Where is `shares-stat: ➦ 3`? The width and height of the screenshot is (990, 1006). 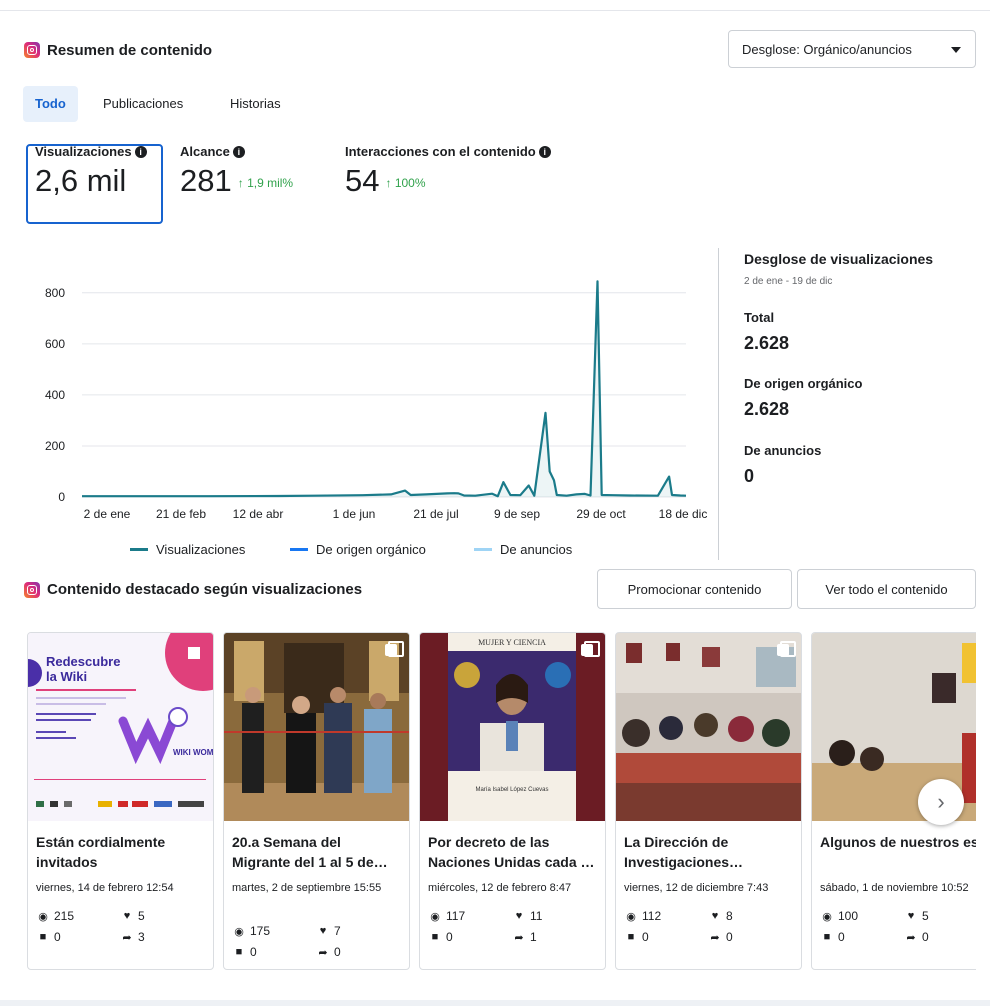
shares-stat: ➦ 3 is located at coordinates (132, 937).